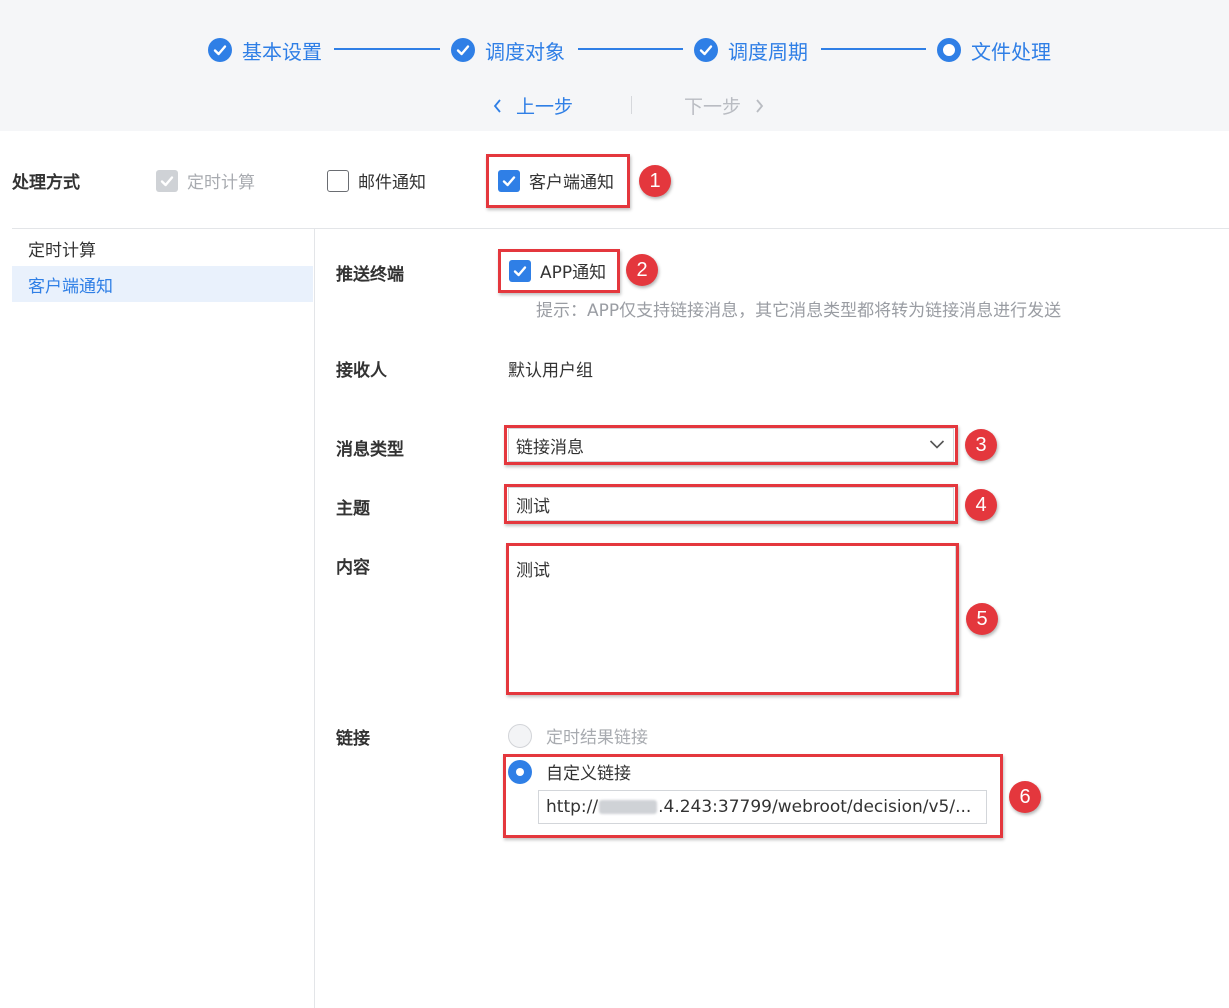 The width and height of the screenshot is (1229, 1008). I want to click on step-bar: 基本设置 调度对象 调度周期 文件处理 上一步 下一步, so click(614, 65).